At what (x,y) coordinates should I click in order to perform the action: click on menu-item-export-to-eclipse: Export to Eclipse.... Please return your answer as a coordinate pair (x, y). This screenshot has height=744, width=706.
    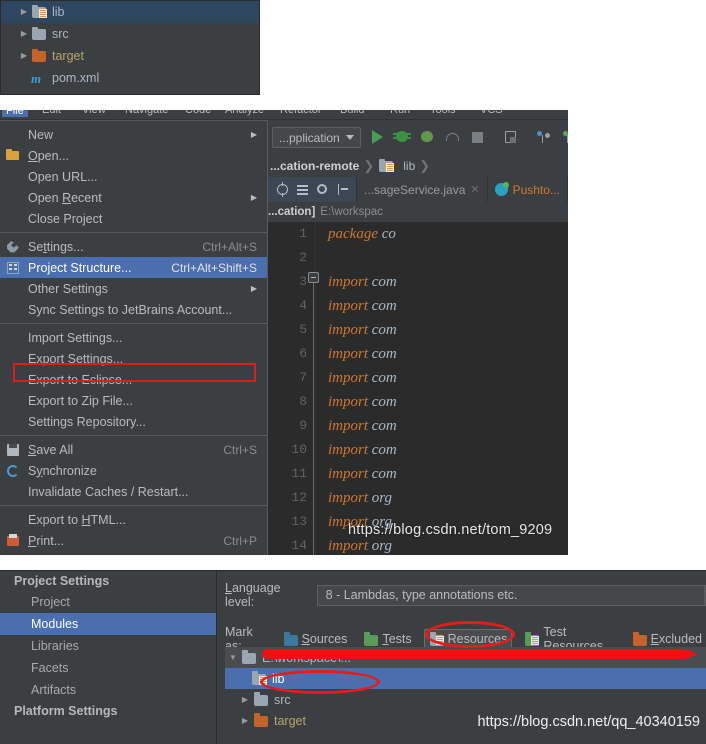
    Looking at the image, I should click on (133, 379).